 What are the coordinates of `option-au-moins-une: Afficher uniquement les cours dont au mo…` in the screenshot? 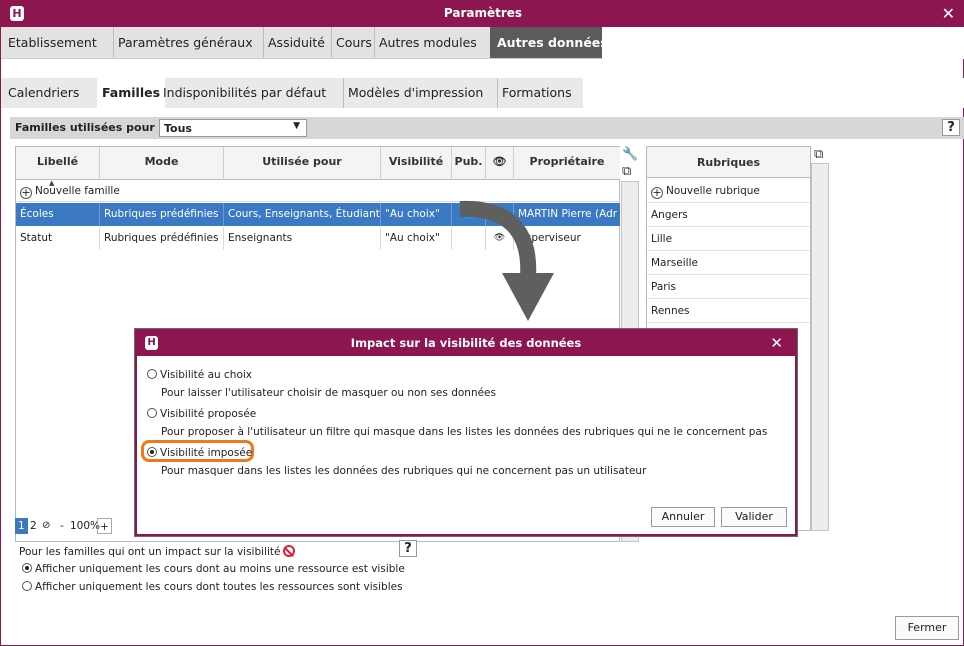 It's located at (213, 569).